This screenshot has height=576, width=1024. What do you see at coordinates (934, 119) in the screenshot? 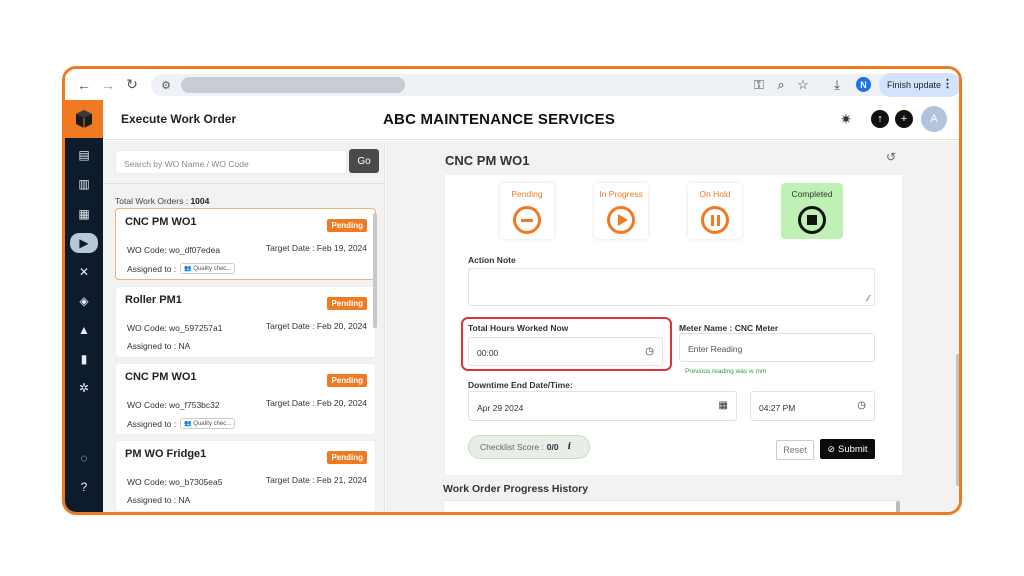
I see `user-avatar: A` at bounding box center [934, 119].